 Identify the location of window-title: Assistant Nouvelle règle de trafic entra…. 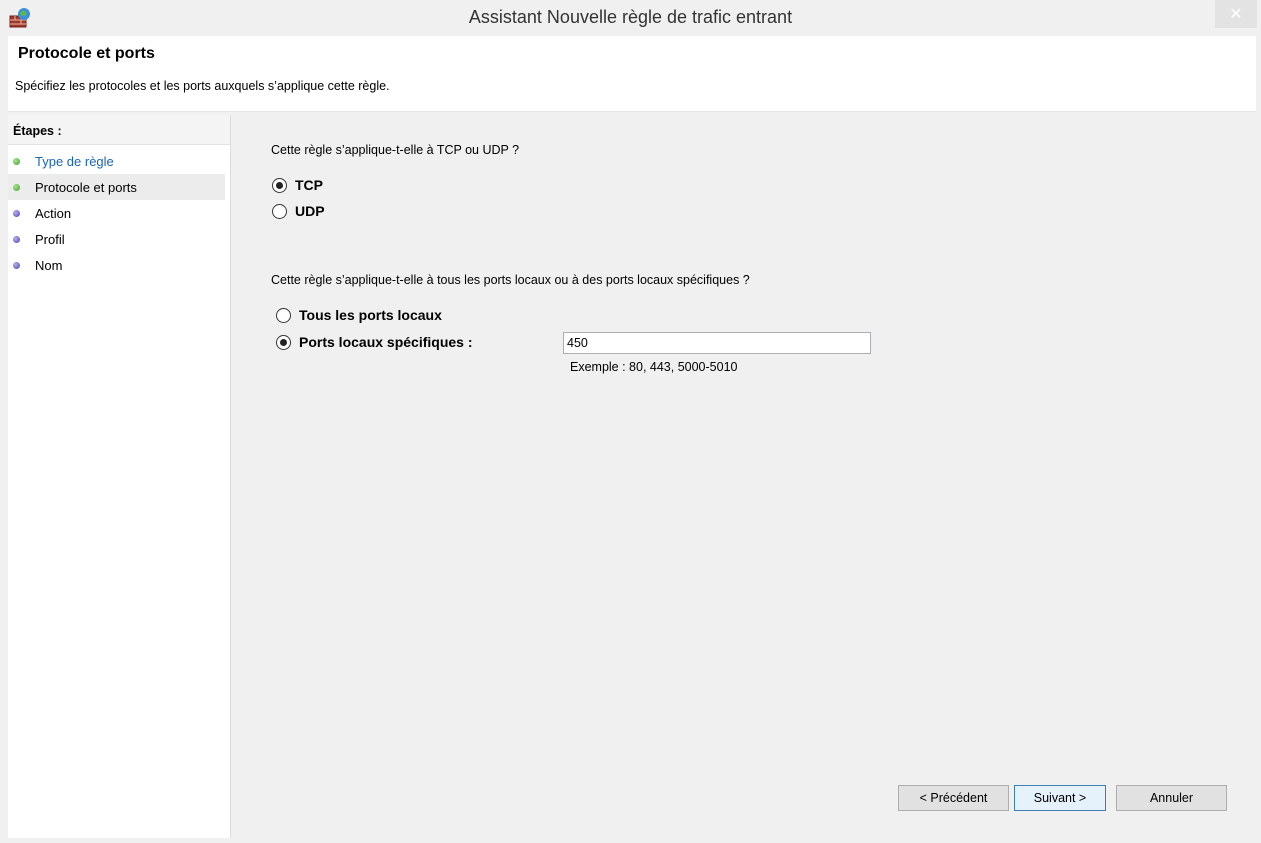
(630, 17).